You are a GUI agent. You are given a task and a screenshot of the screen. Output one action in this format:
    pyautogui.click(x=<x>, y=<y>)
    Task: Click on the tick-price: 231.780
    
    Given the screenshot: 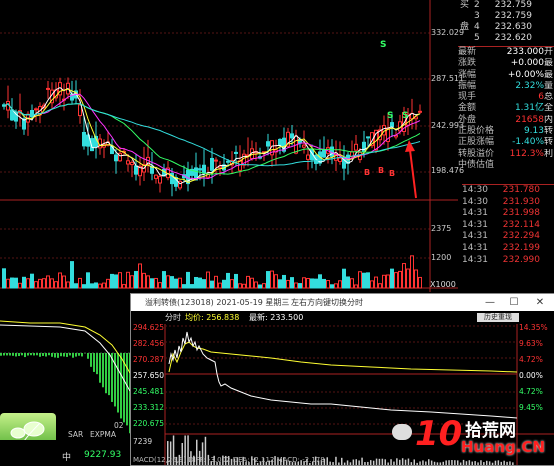 What is the action you would take?
    pyautogui.click(x=516, y=191)
    